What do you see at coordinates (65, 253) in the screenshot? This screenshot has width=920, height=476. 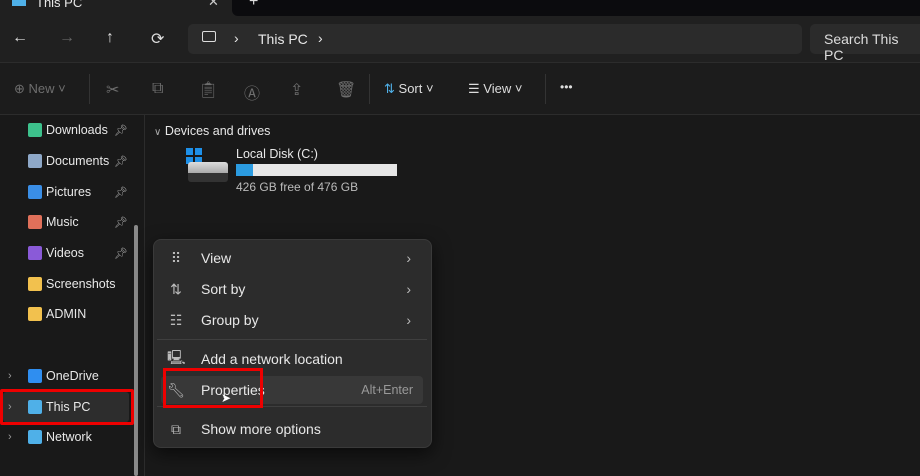 I see `sidebar-item-label: Videos` at bounding box center [65, 253].